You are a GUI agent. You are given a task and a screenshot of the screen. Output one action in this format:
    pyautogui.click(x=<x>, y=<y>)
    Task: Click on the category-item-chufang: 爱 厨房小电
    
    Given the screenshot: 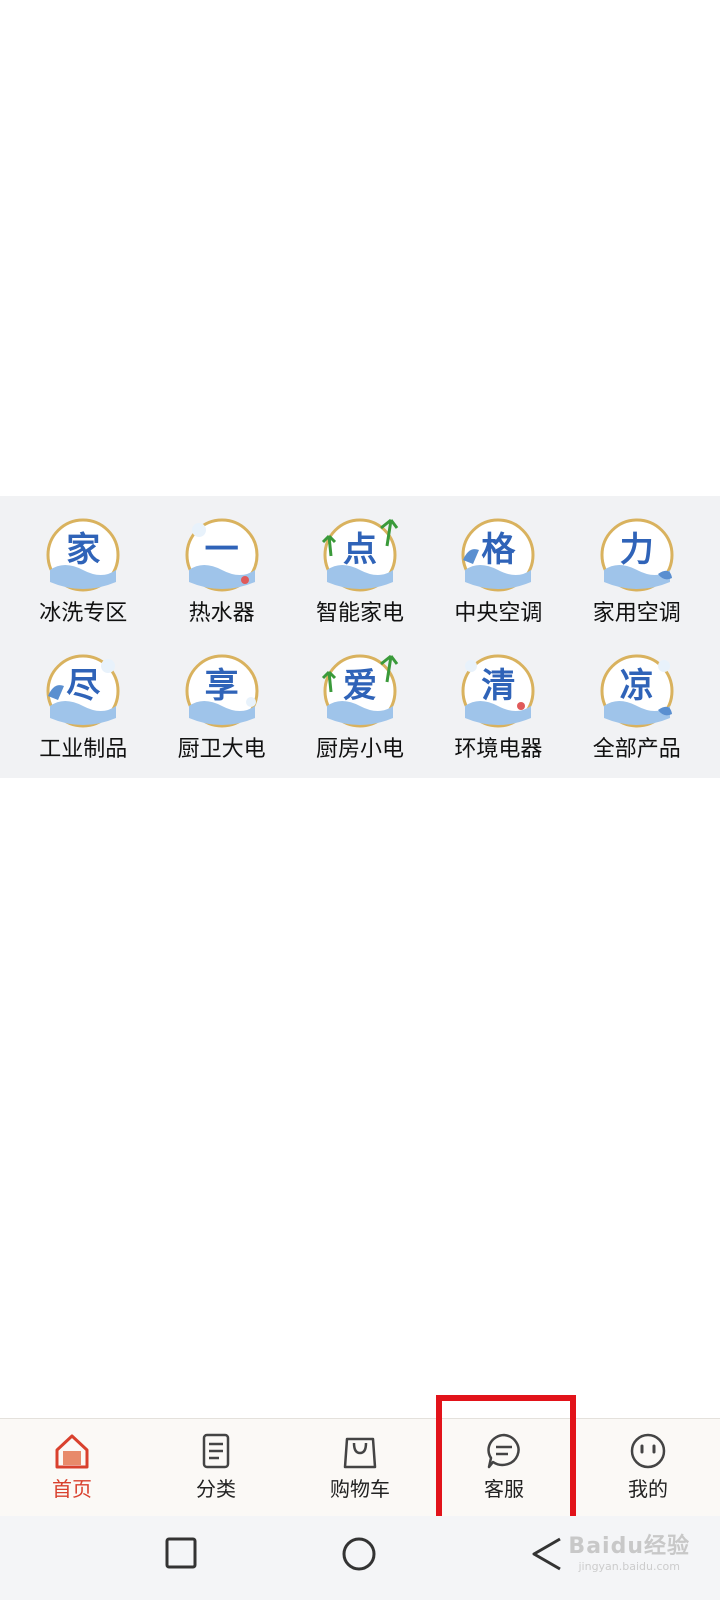 What is the action you would take?
    pyautogui.click(x=360, y=712)
    